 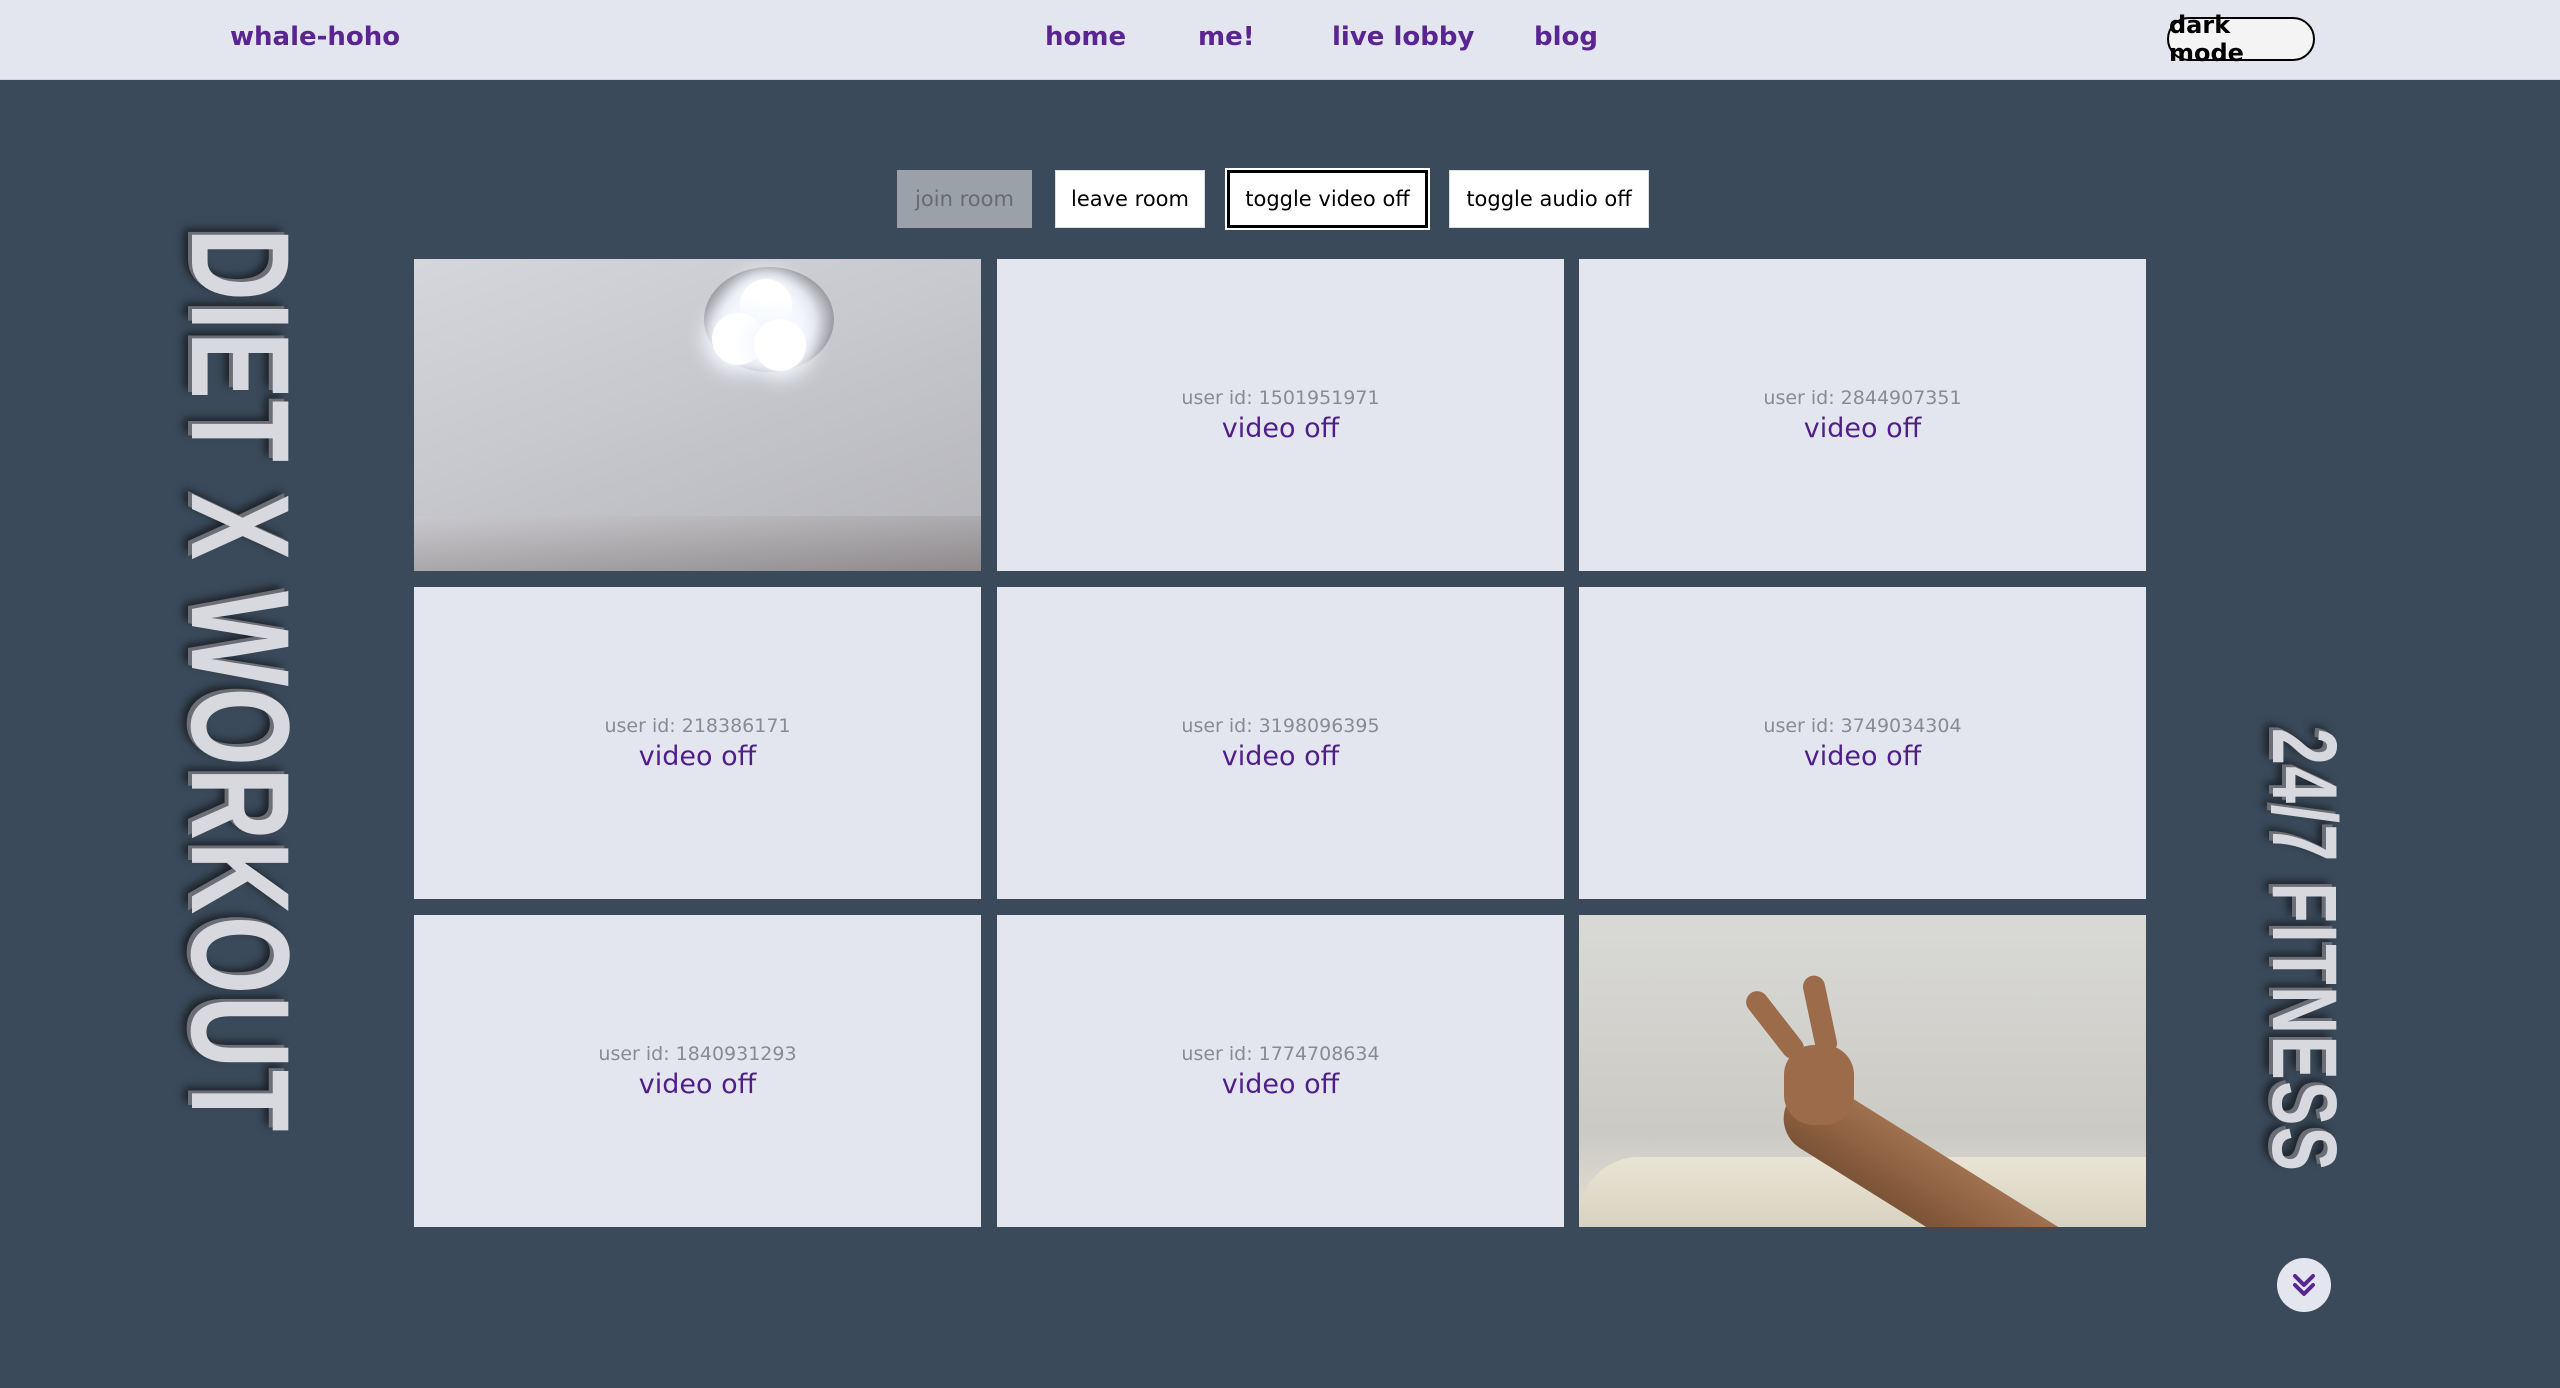 I want to click on video-tile-ceiling, so click(x=697, y=415).